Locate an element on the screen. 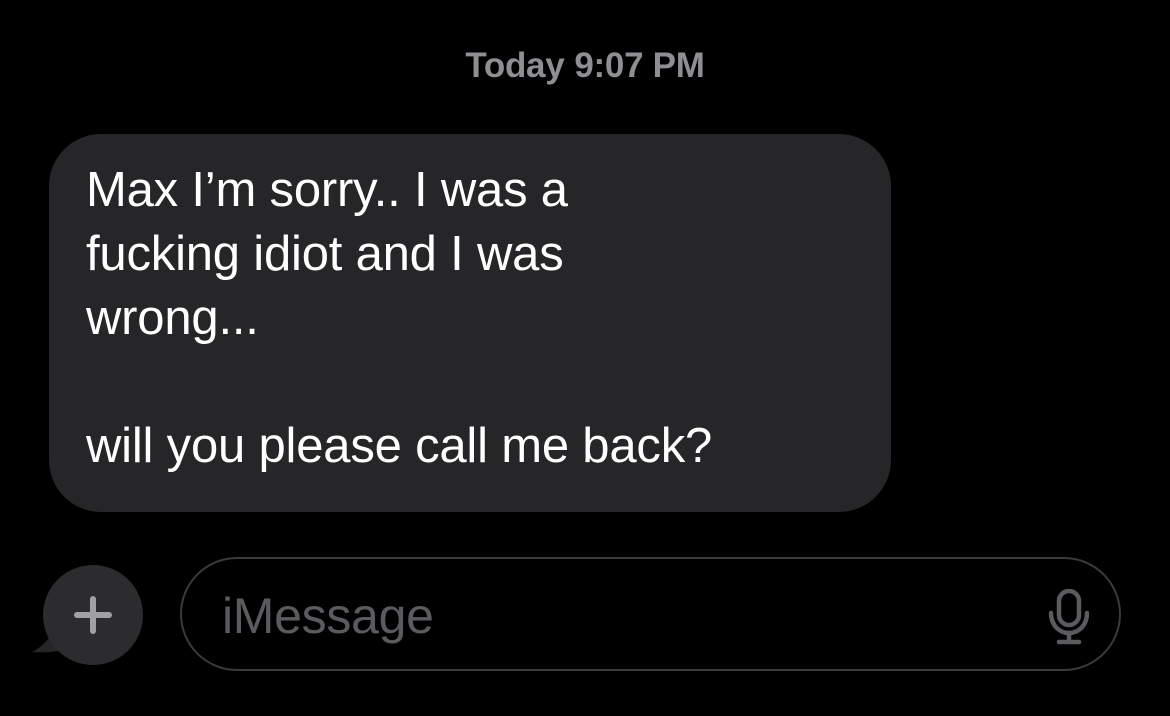  message-timestamp: Today 9:07 PM is located at coordinates (585, 66).